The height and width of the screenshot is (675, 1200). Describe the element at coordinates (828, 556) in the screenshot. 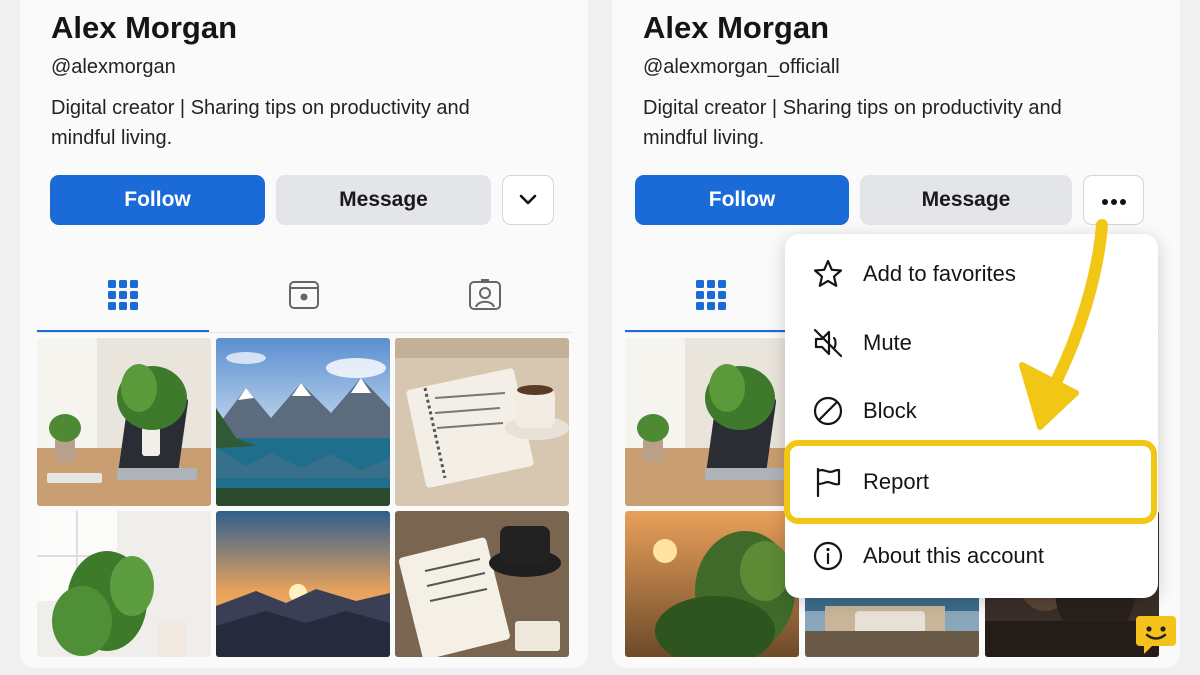

I see `info-icon` at that location.